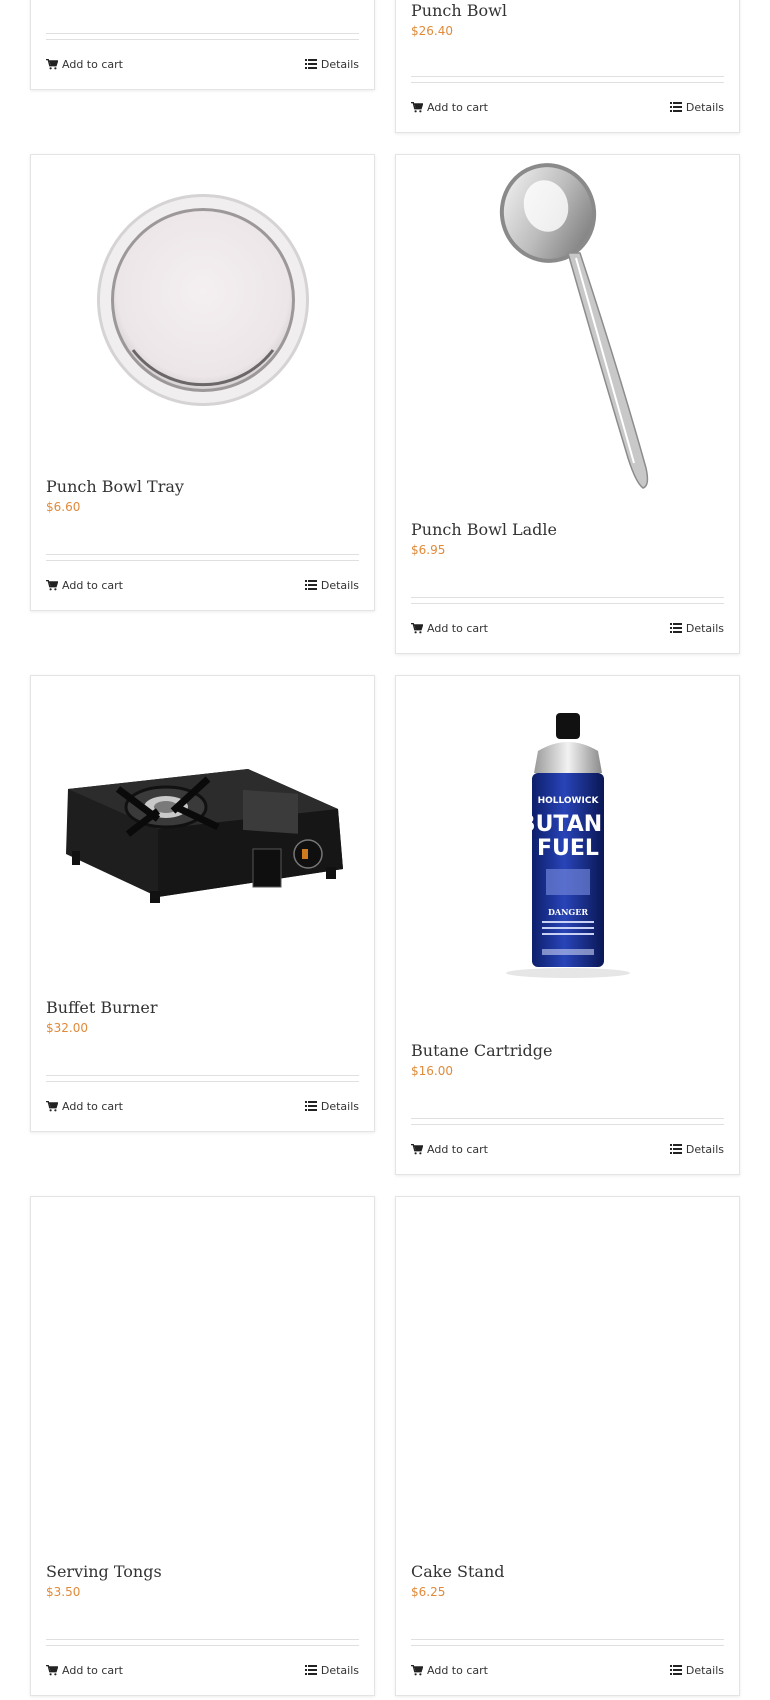  What do you see at coordinates (567, 1050) in the screenshot?
I see `product-title: Butane Cartridge` at bounding box center [567, 1050].